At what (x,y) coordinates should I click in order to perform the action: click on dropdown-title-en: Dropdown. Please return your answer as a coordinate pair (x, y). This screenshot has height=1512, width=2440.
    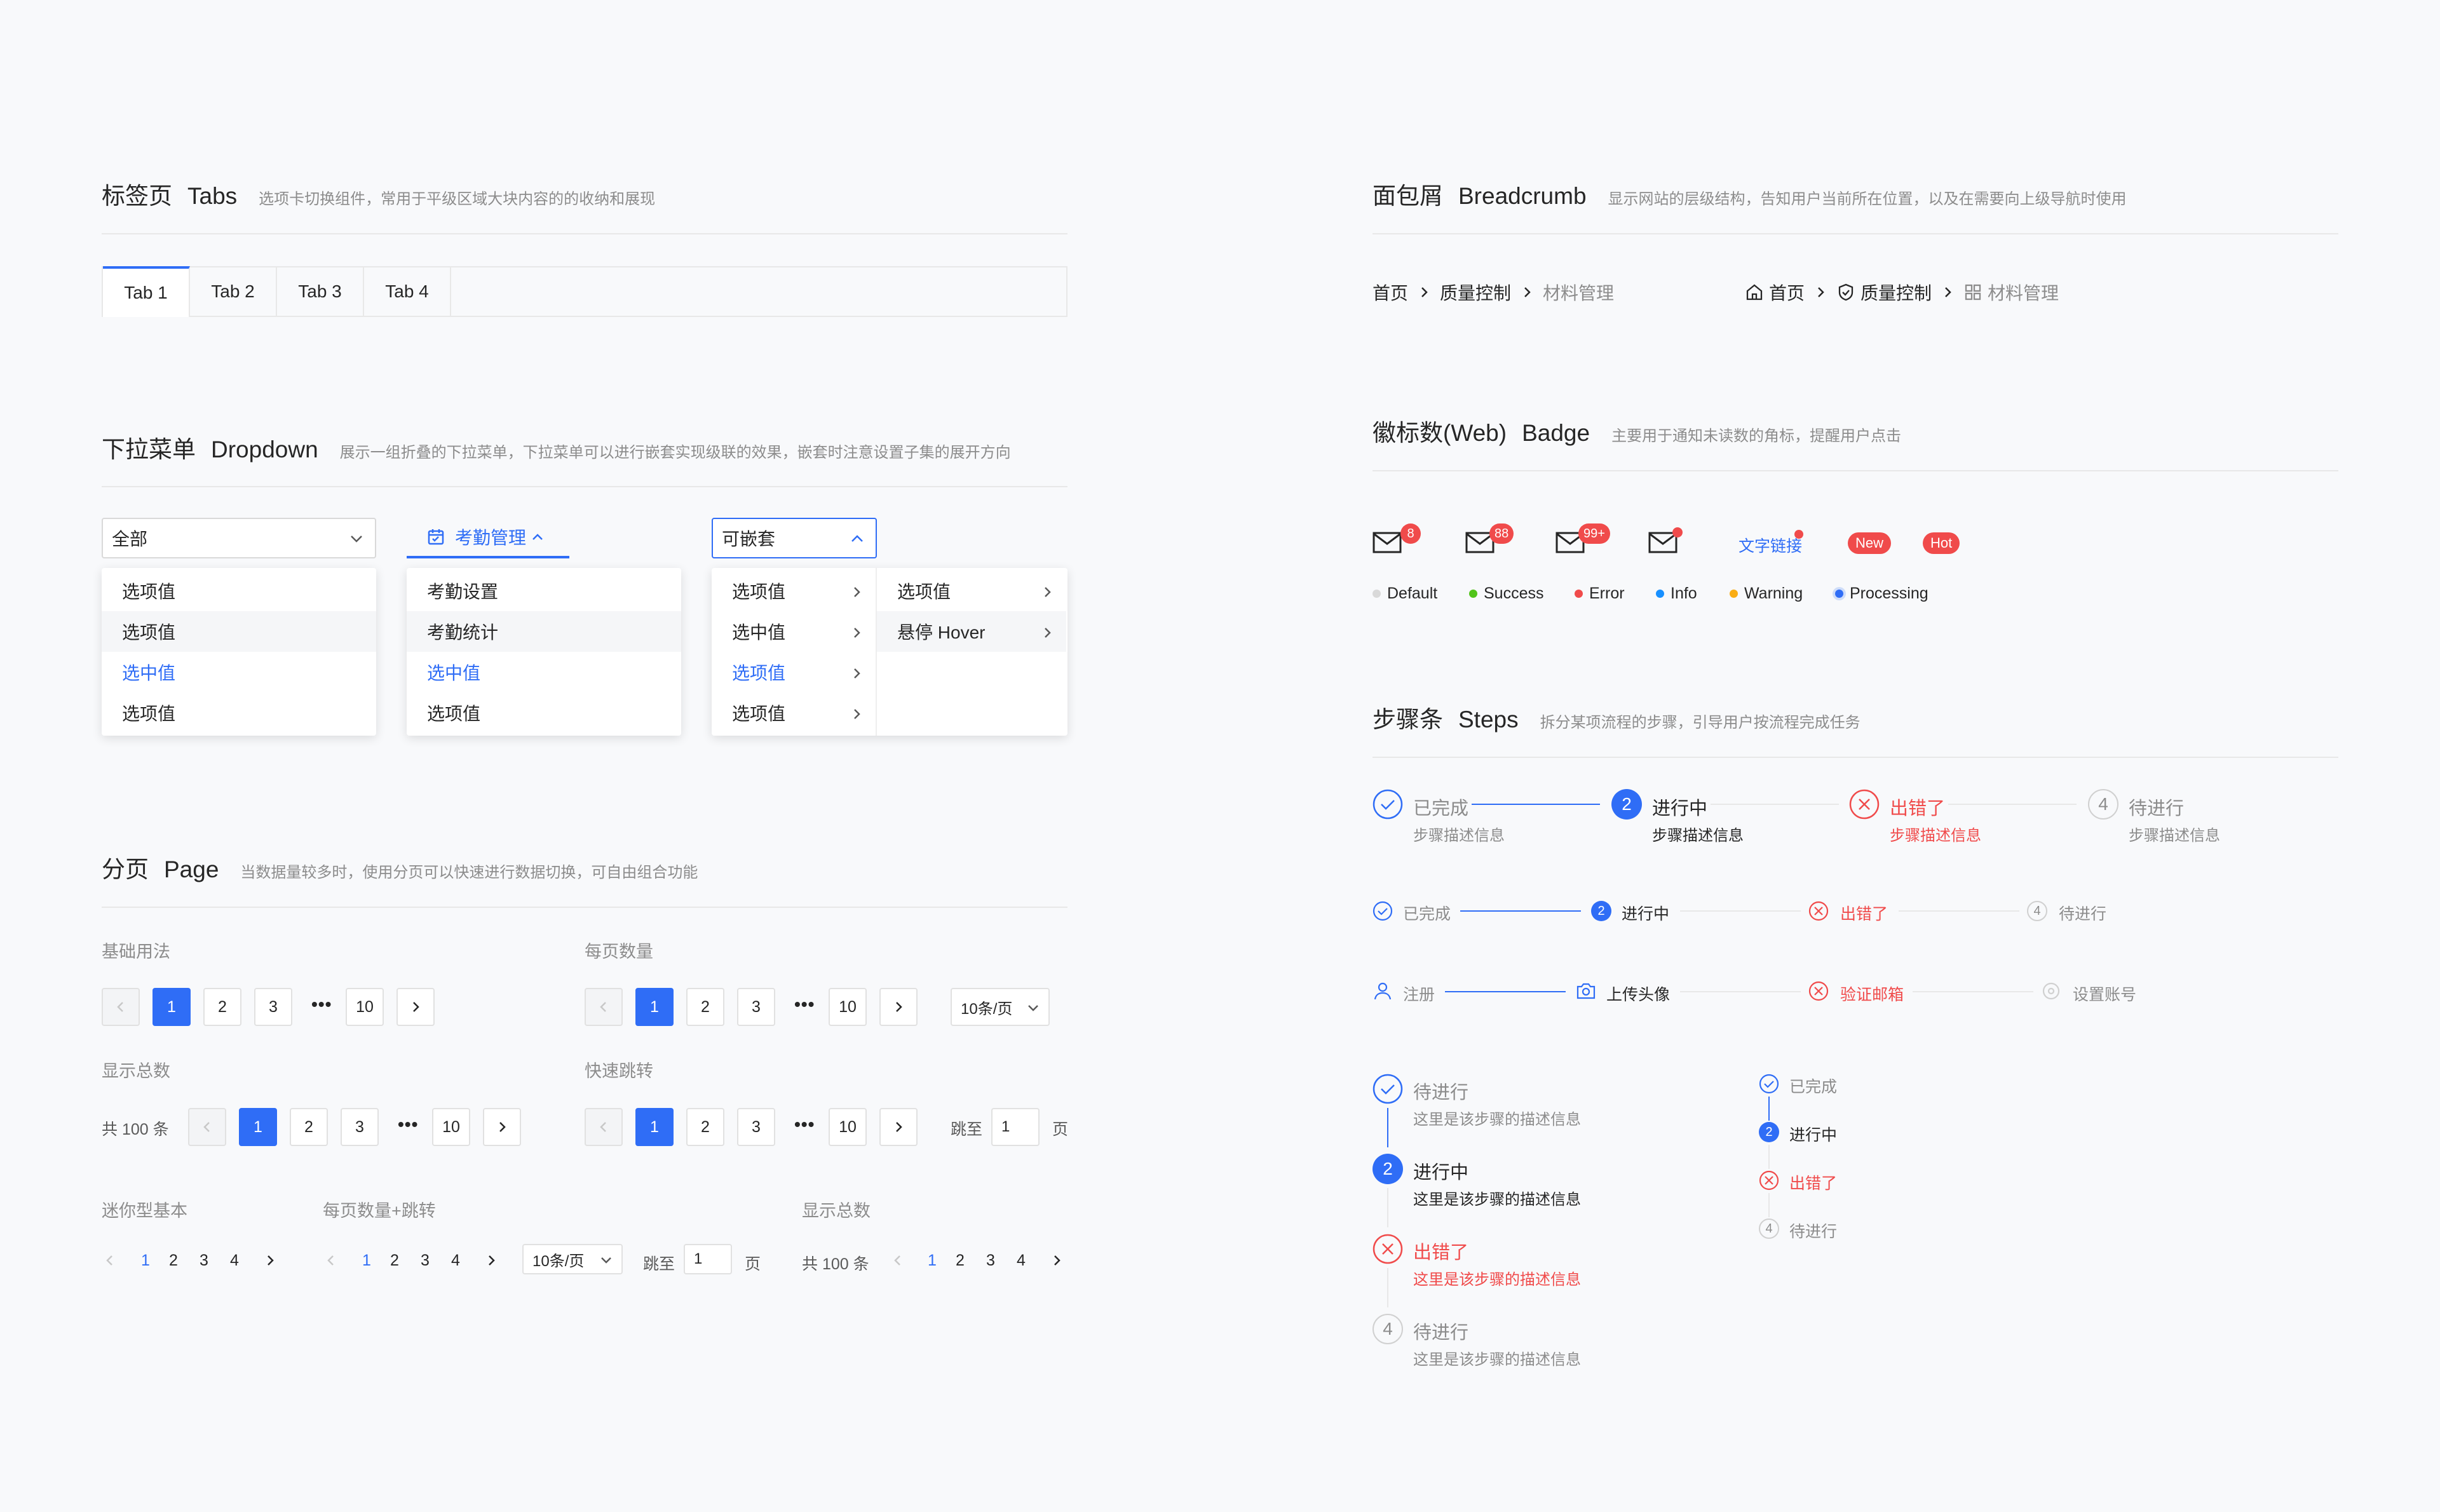
    Looking at the image, I should click on (264, 449).